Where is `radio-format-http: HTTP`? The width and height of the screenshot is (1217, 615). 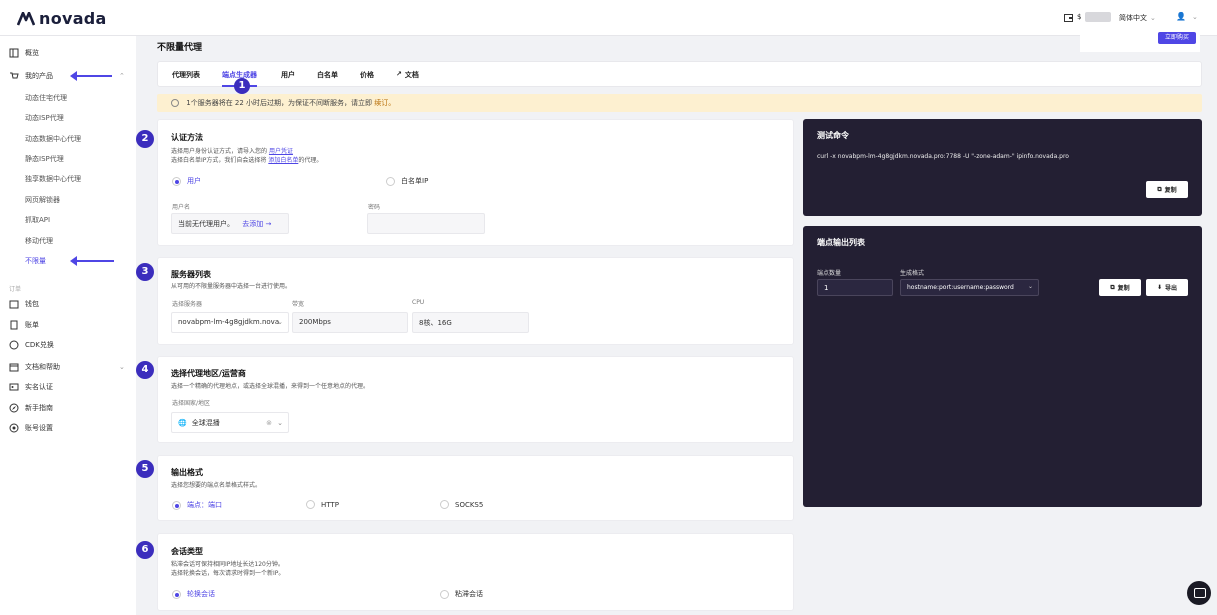
radio-format-http: HTTP is located at coordinates (322, 504).